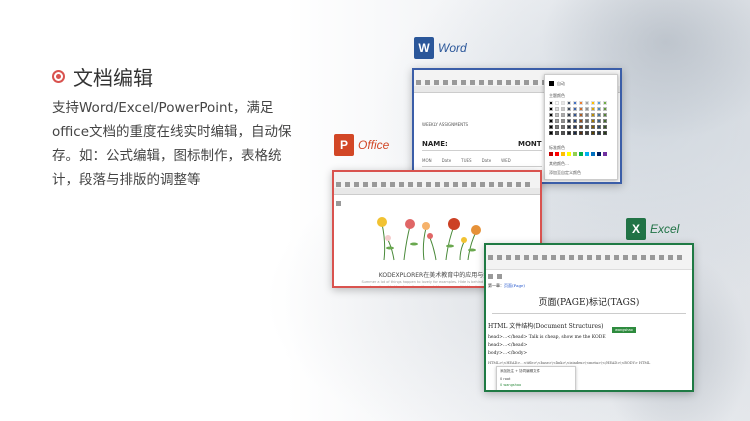 This screenshot has width=750, height=421. I want to click on popup-line: 添加批注 + 协同编辑文件, so click(520, 371).